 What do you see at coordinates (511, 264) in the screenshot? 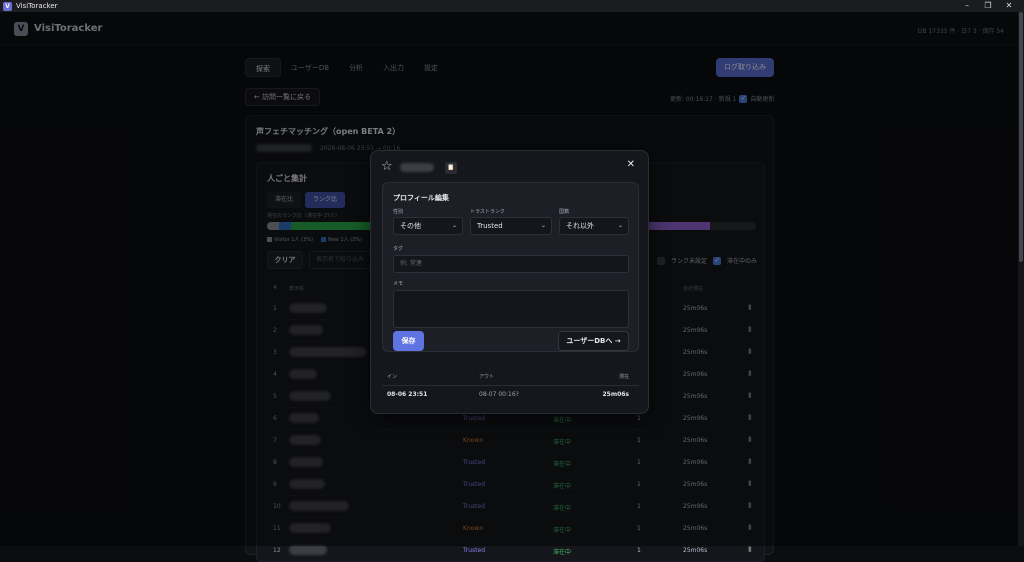
I see `tag-input: 例: 常連` at bounding box center [511, 264].